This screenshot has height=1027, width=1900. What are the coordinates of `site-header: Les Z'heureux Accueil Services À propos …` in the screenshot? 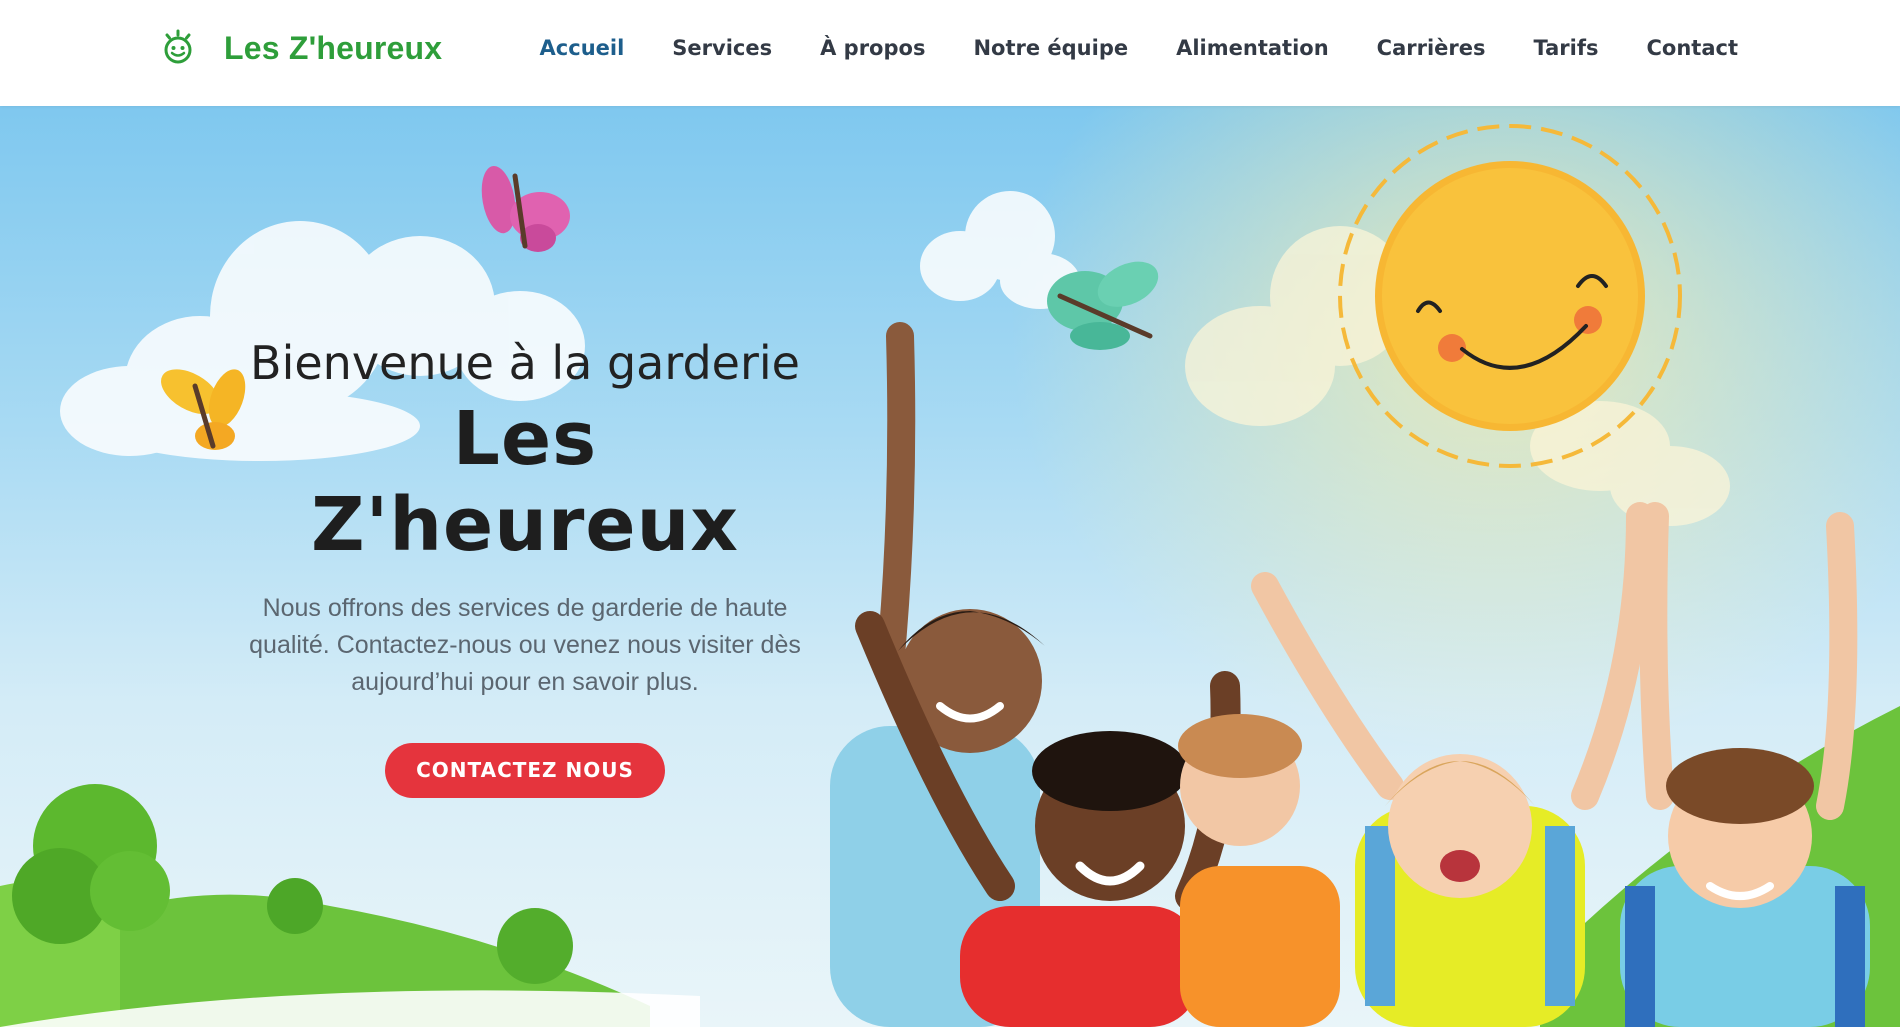 It's located at (950, 53).